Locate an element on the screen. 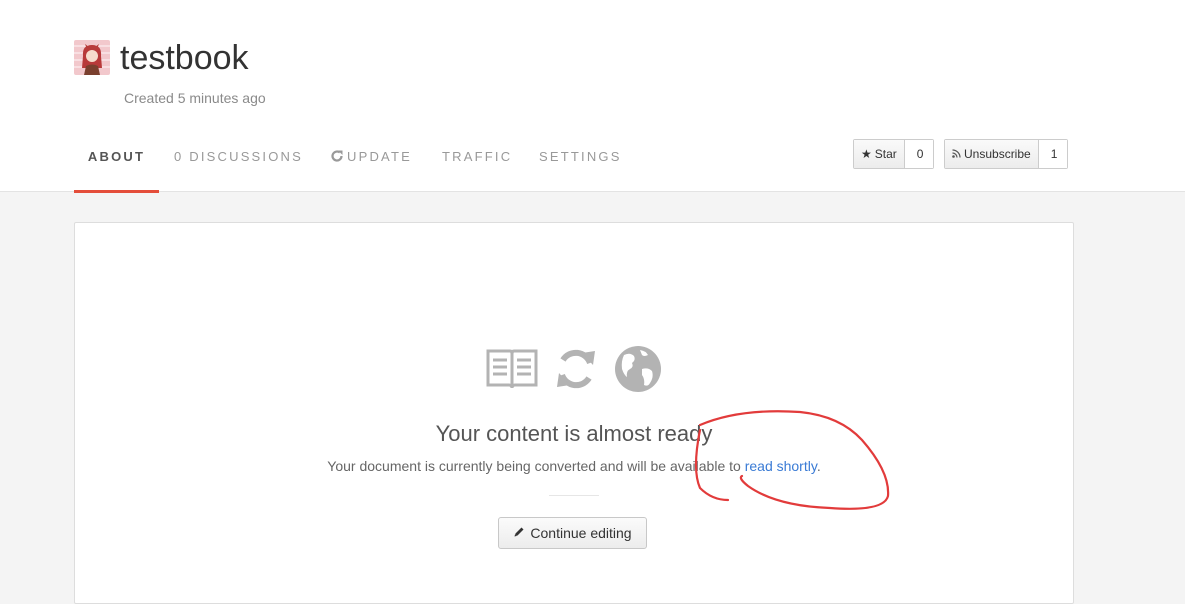  status-description-suffix: . is located at coordinates (818, 466).